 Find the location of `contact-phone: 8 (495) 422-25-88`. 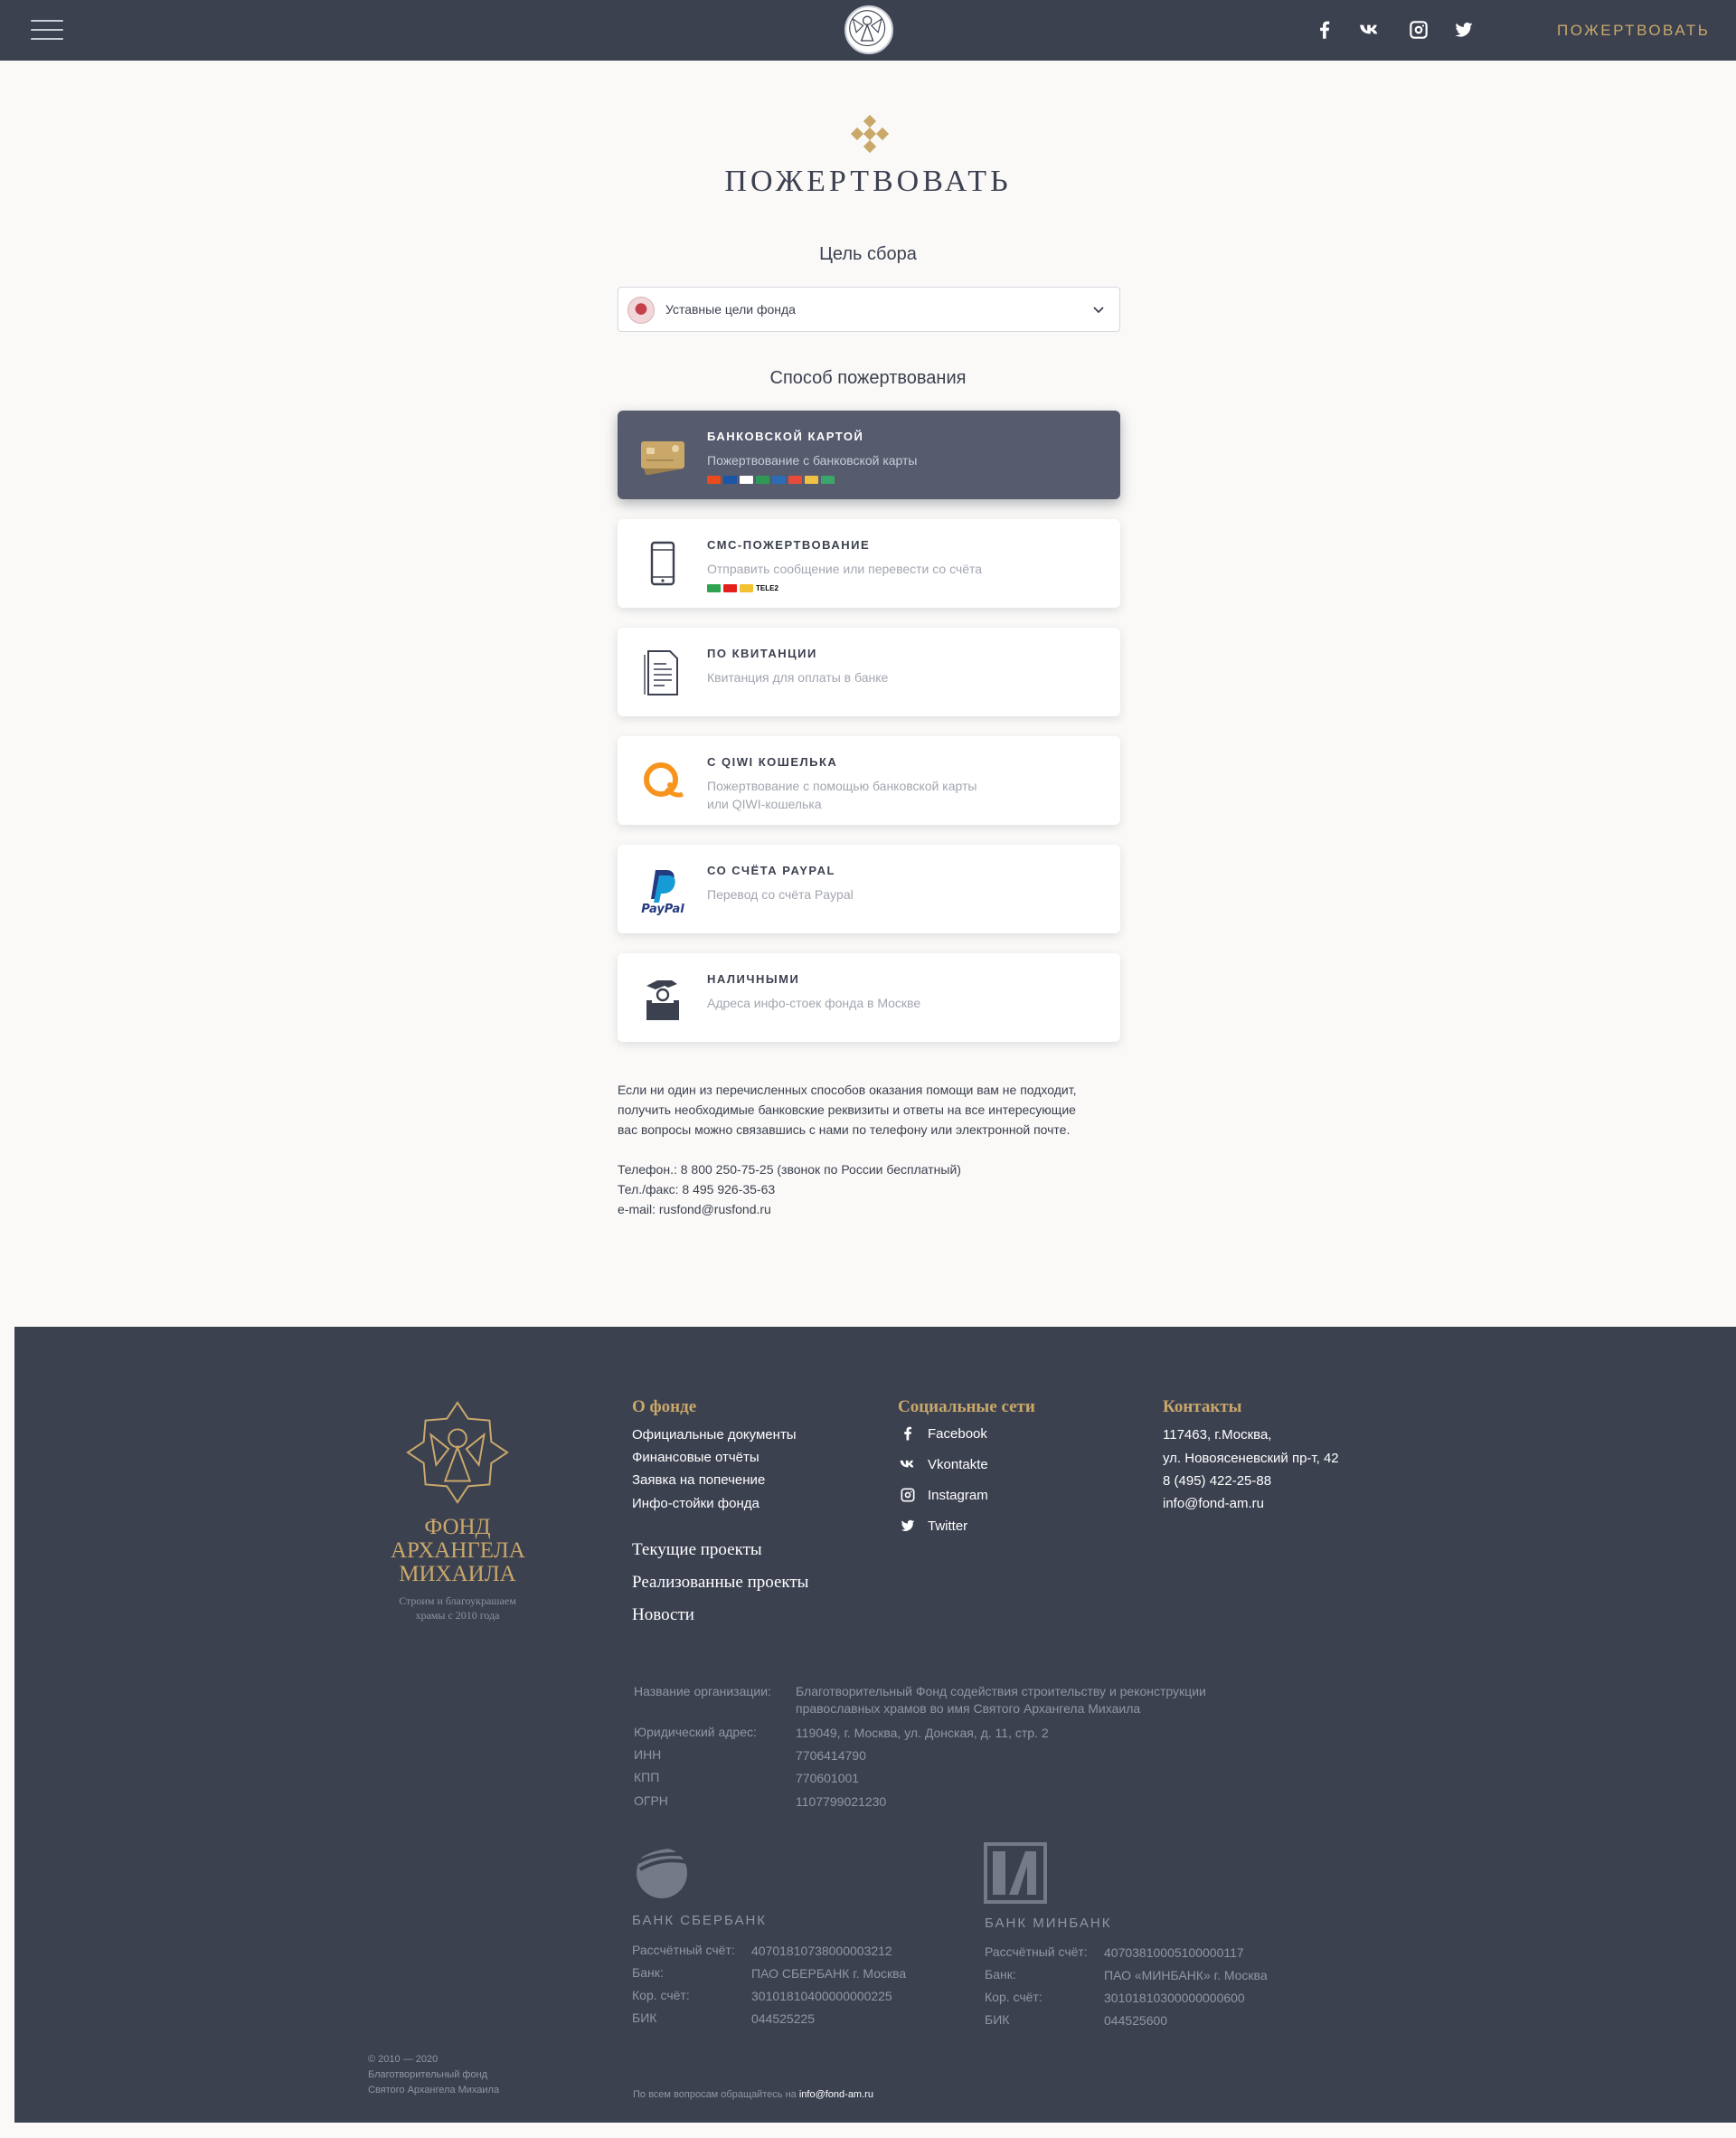

contact-phone: 8 (495) 422-25-88 is located at coordinates (1217, 1481).